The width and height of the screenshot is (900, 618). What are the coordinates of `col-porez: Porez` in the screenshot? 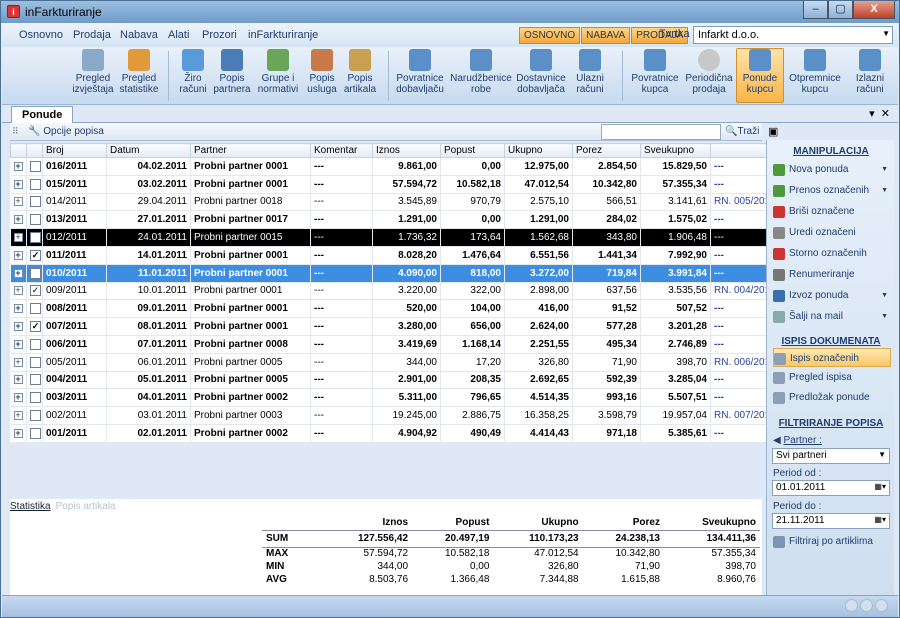 It's located at (606, 150).